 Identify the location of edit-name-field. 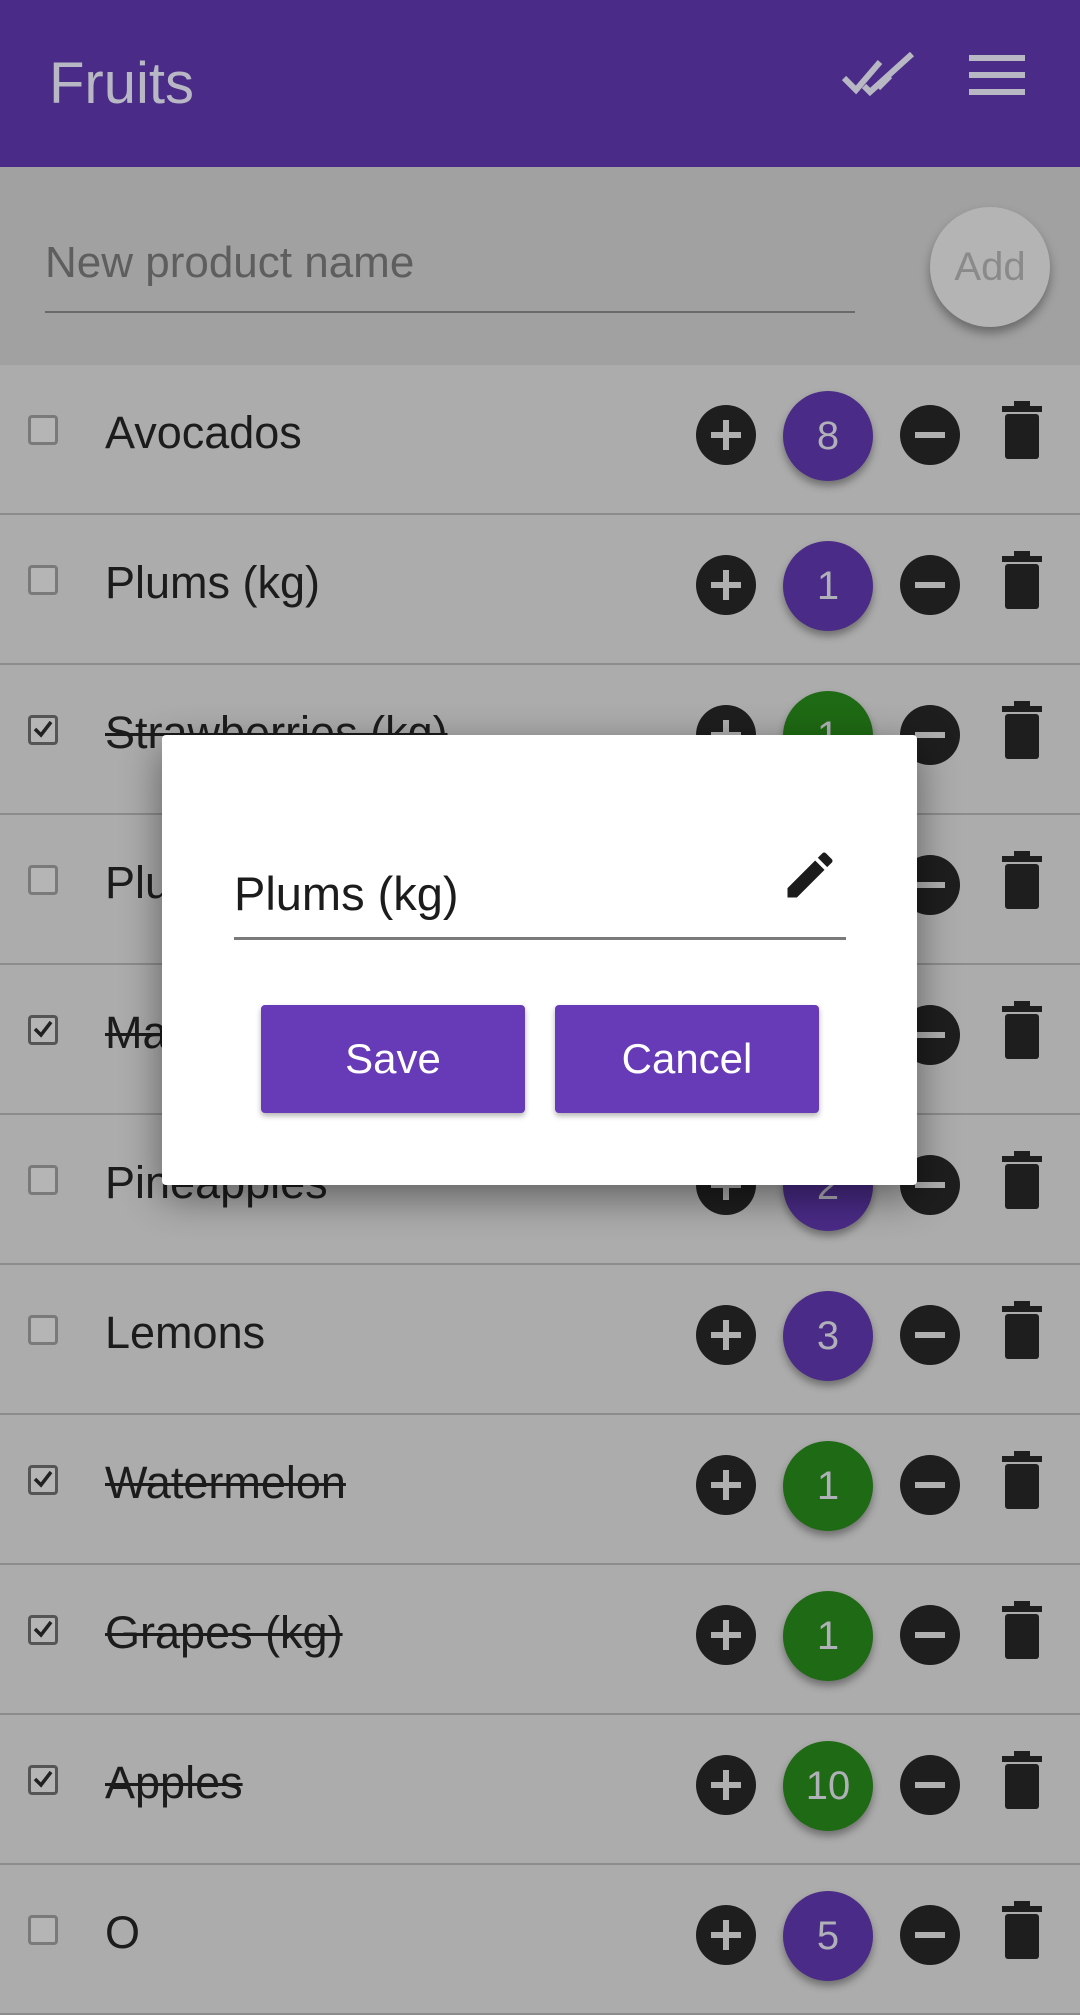
(540, 892).